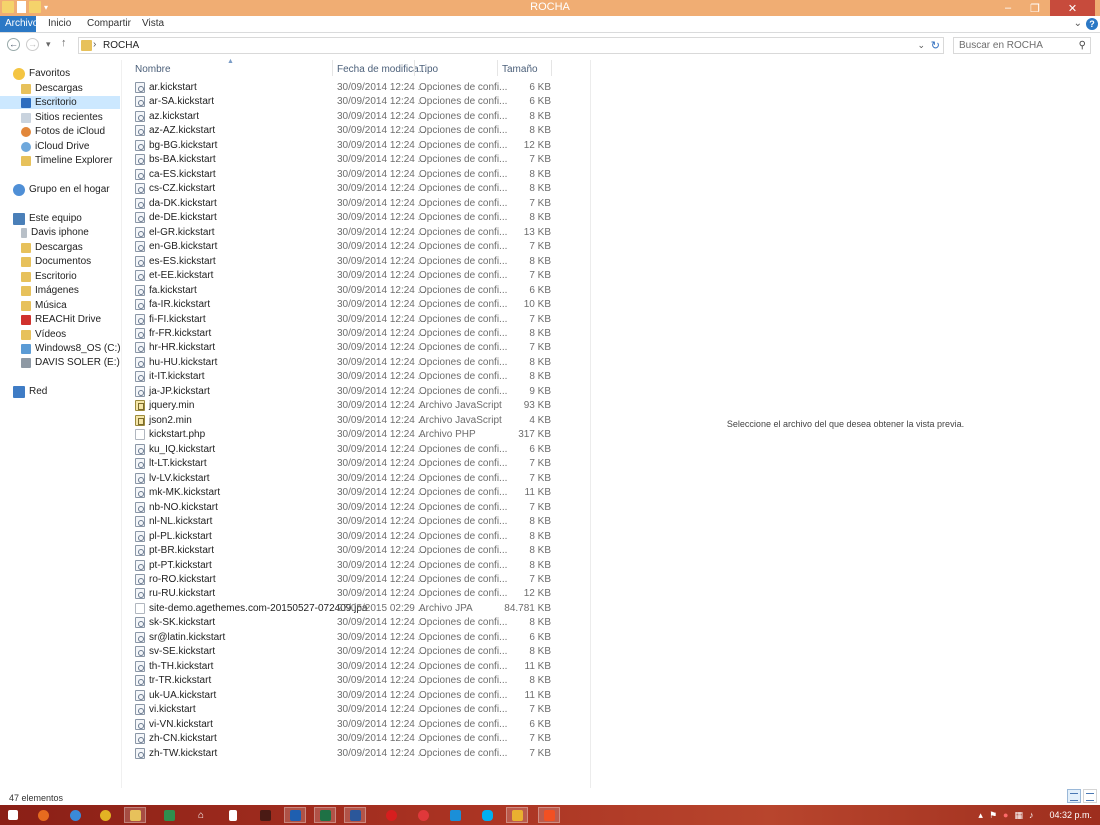  What do you see at coordinates (1082, 45) in the screenshot?
I see `search-icon: ⚲` at bounding box center [1082, 45].